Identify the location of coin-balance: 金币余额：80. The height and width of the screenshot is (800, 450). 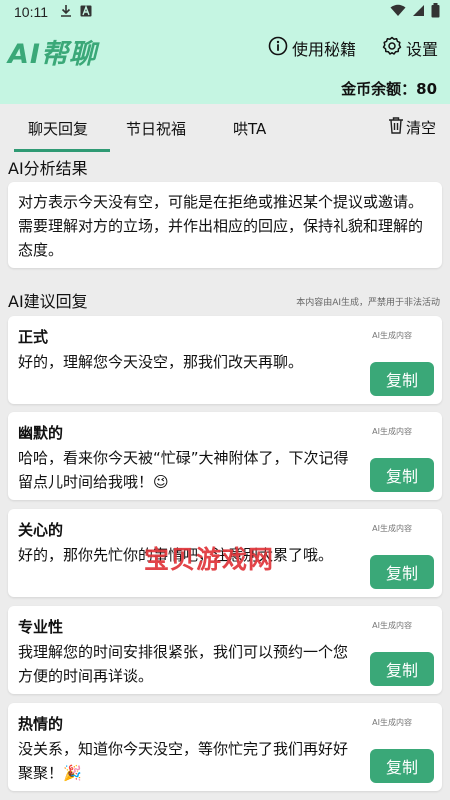
(389, 89).